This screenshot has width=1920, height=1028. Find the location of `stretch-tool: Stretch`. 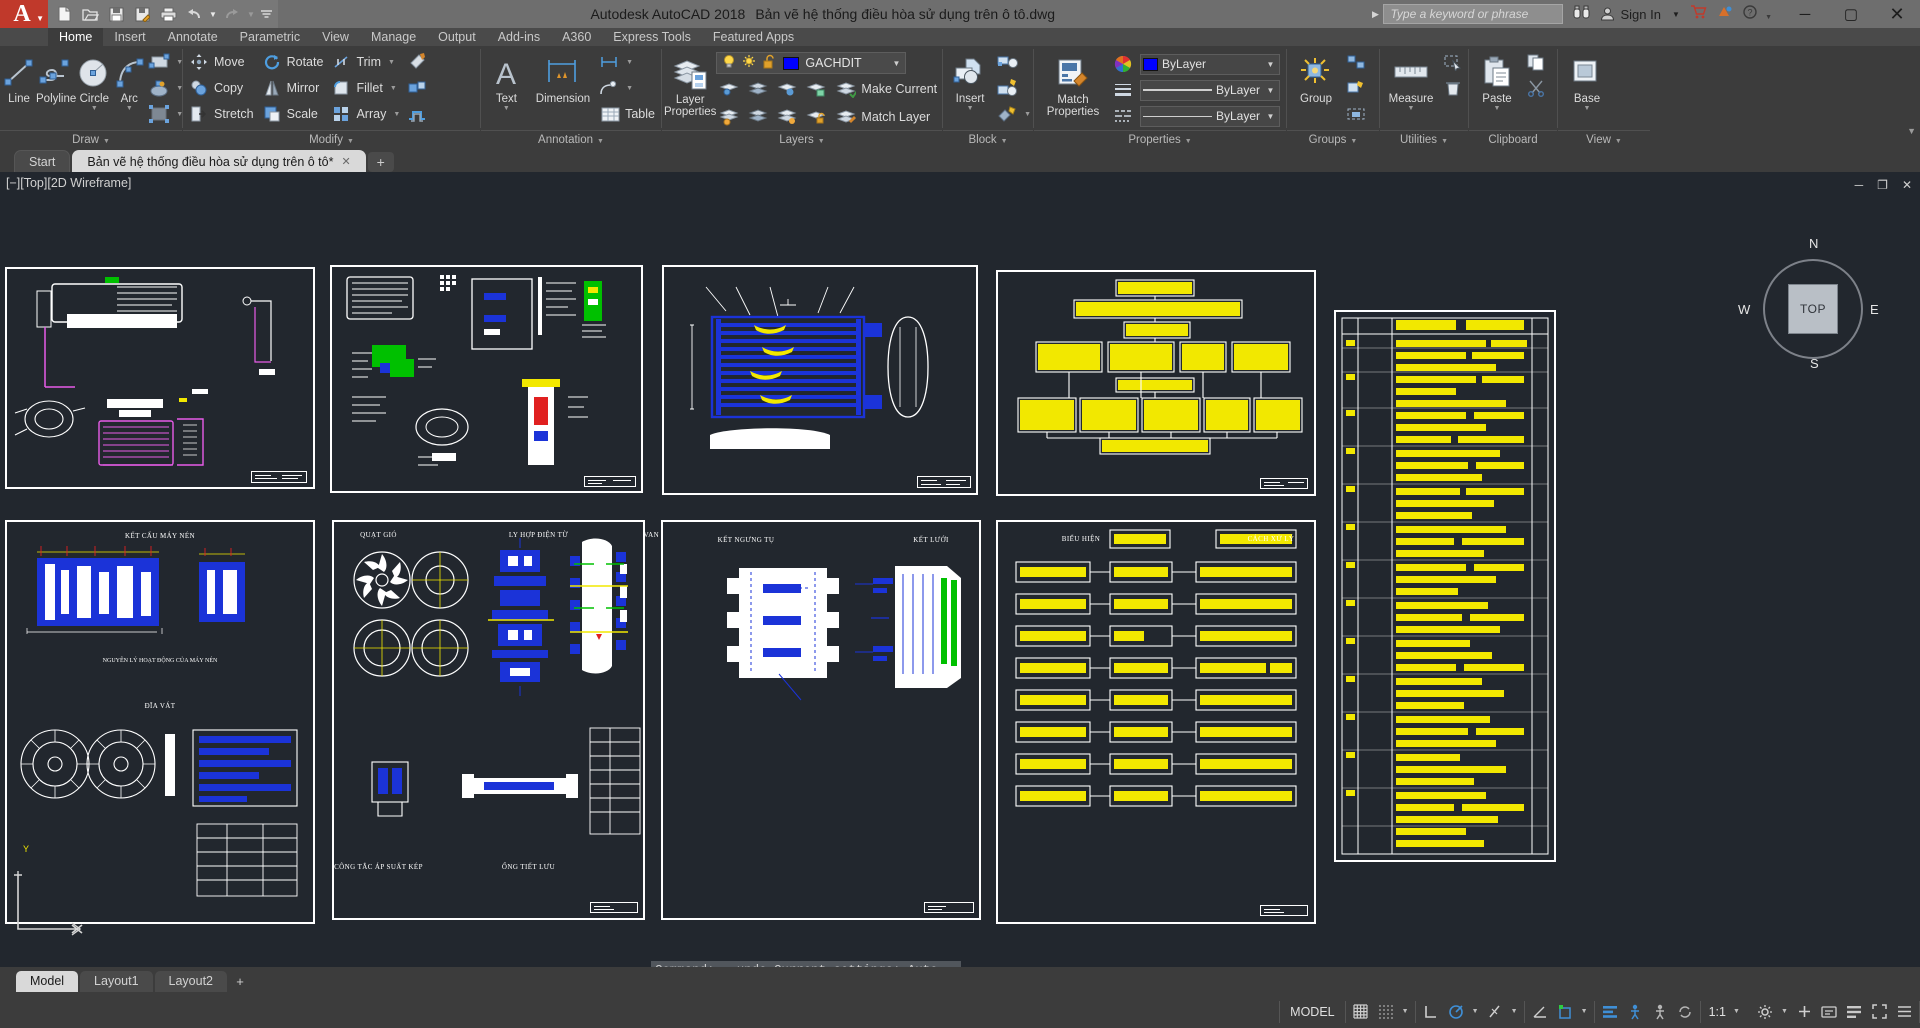

stretch-tool: Stretch is located at coordinates (221, 114).